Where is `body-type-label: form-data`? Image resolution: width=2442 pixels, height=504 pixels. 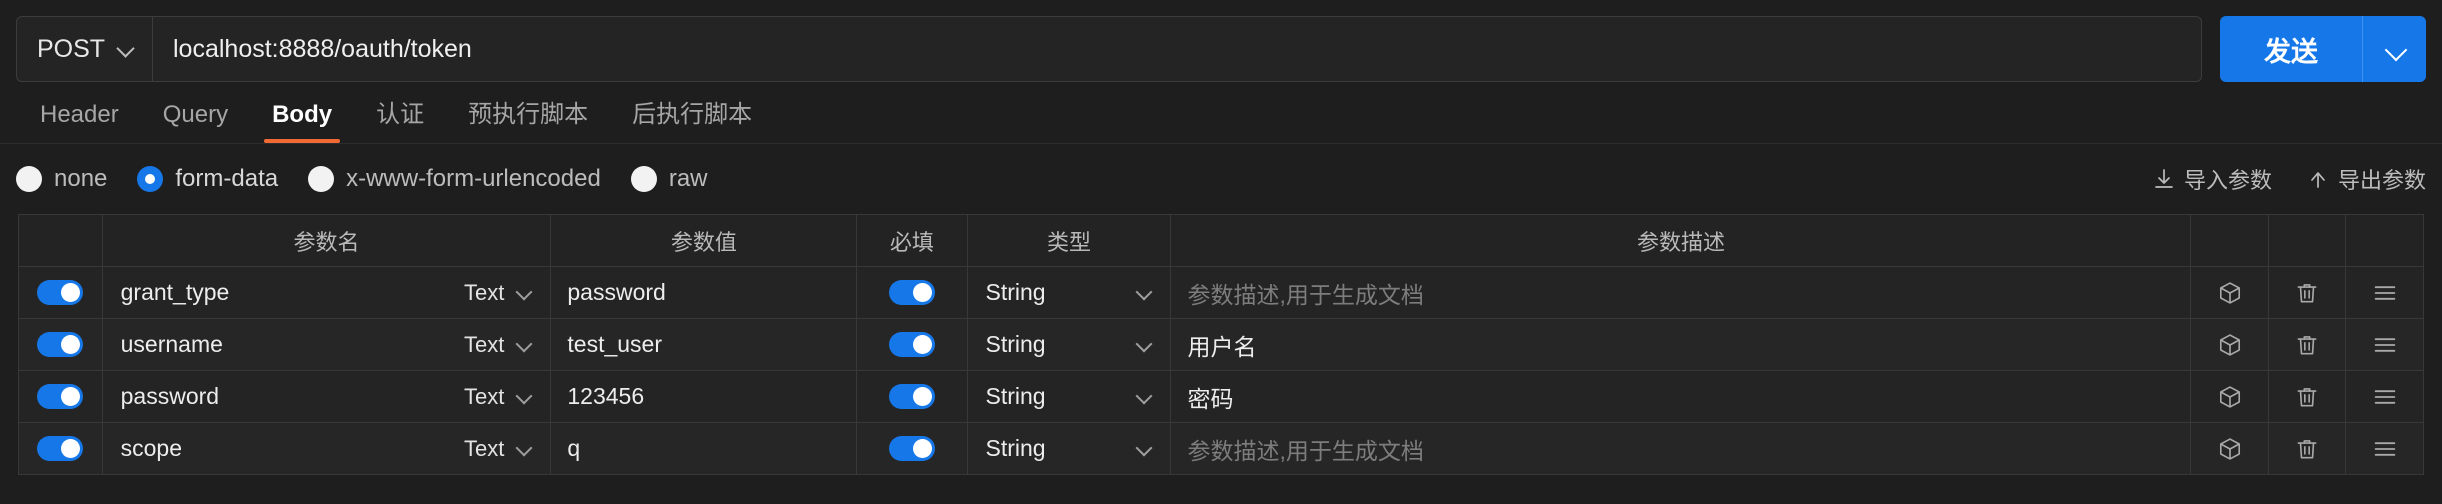 body-type-label: form-data is located at coordinates (227, 178).